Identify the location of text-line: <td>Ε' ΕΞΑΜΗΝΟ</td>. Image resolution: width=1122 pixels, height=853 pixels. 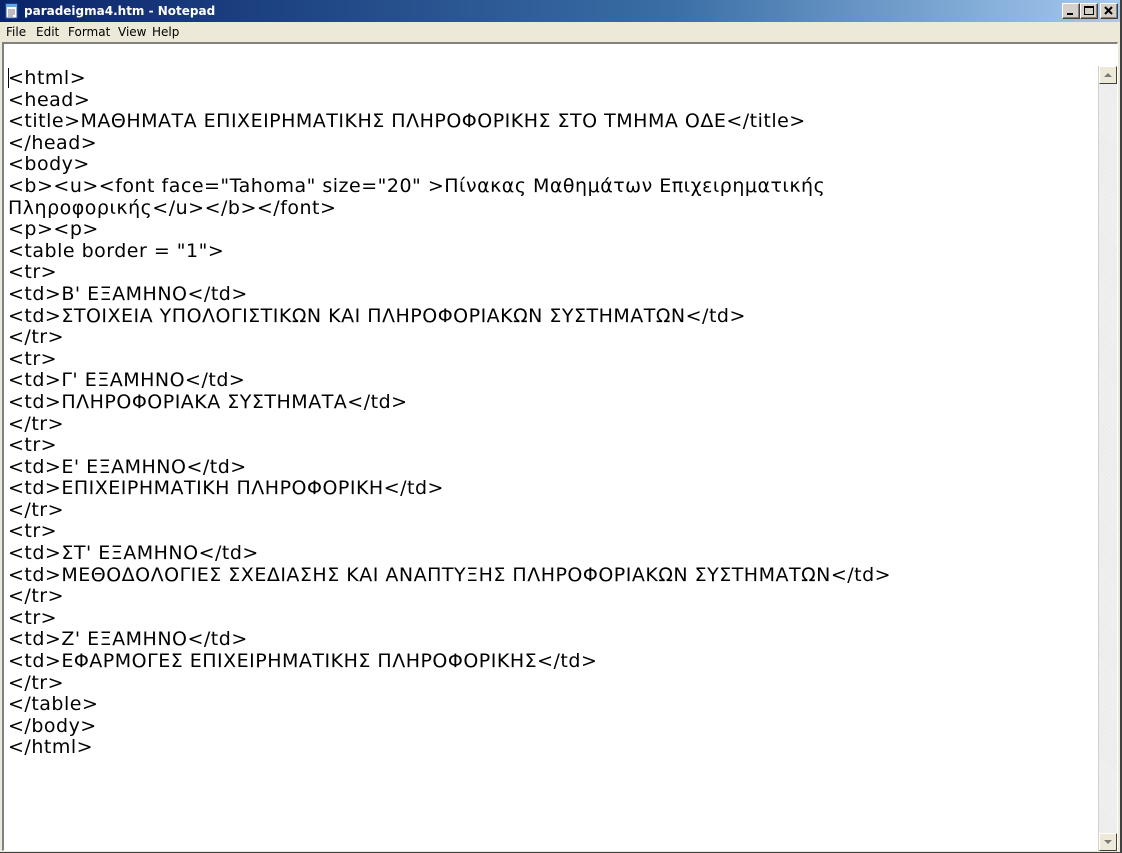
(127, 466).